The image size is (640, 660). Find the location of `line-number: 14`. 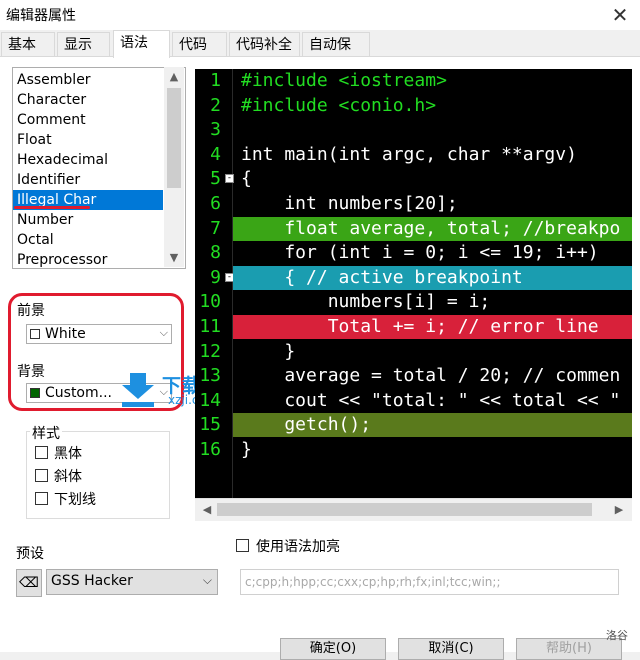

line-number: 14 is located at coordinates (210, 400).